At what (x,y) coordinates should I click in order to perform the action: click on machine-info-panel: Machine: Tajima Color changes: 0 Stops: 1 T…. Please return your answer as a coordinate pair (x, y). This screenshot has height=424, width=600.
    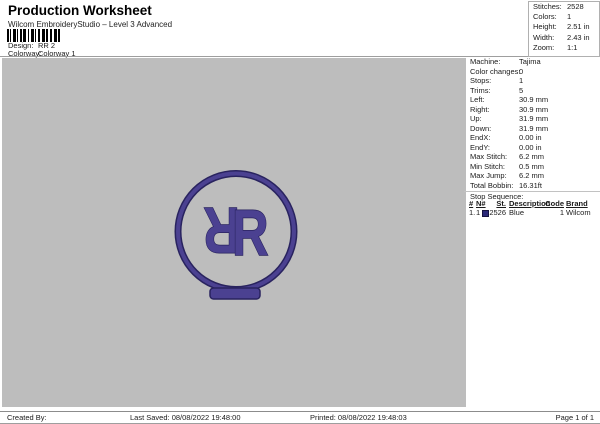
    Looking at the image, I should click on (534, 124).